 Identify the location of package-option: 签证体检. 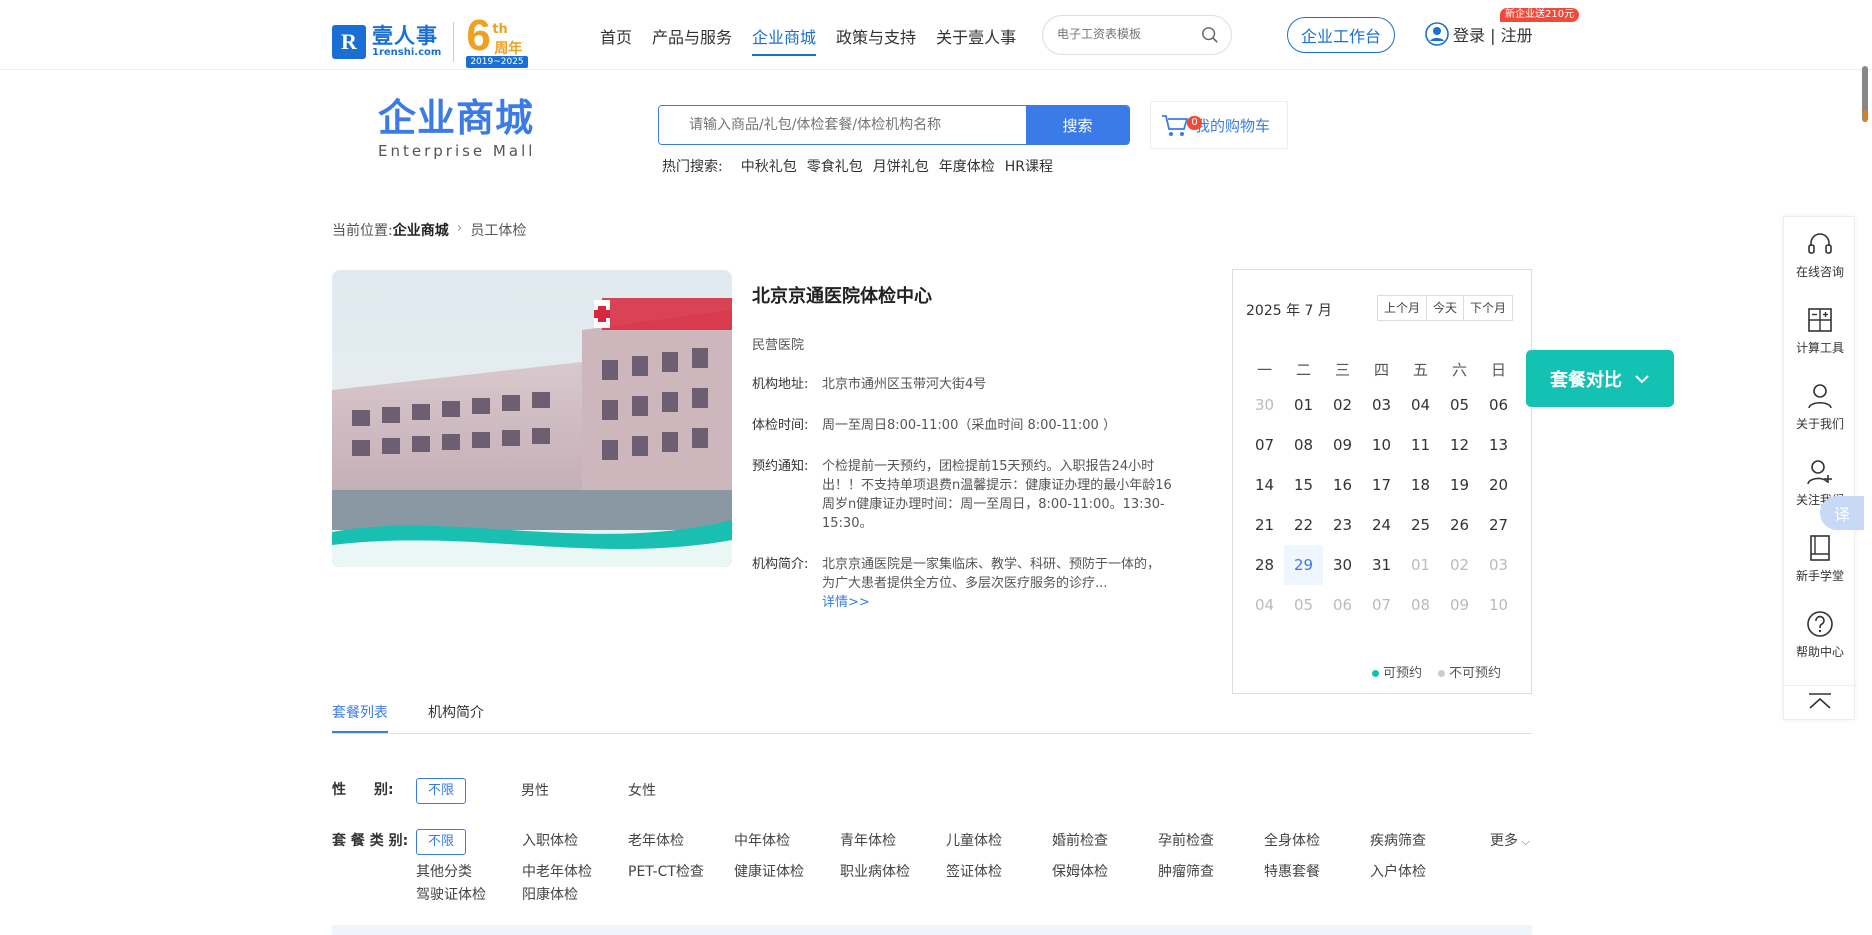
(974, 871).